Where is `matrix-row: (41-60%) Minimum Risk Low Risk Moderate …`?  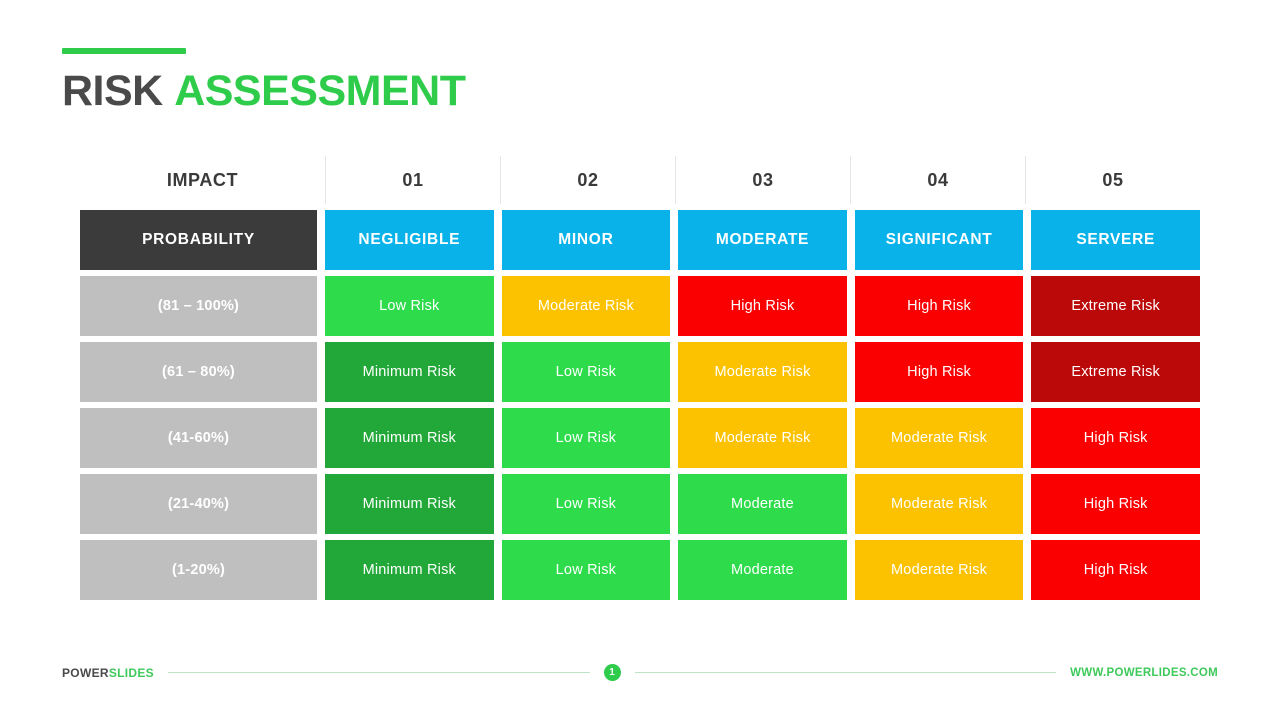
matrix-row: (41-60%) Minimum Risk Low Risk Moderate … is located at coordinates (640, 438).